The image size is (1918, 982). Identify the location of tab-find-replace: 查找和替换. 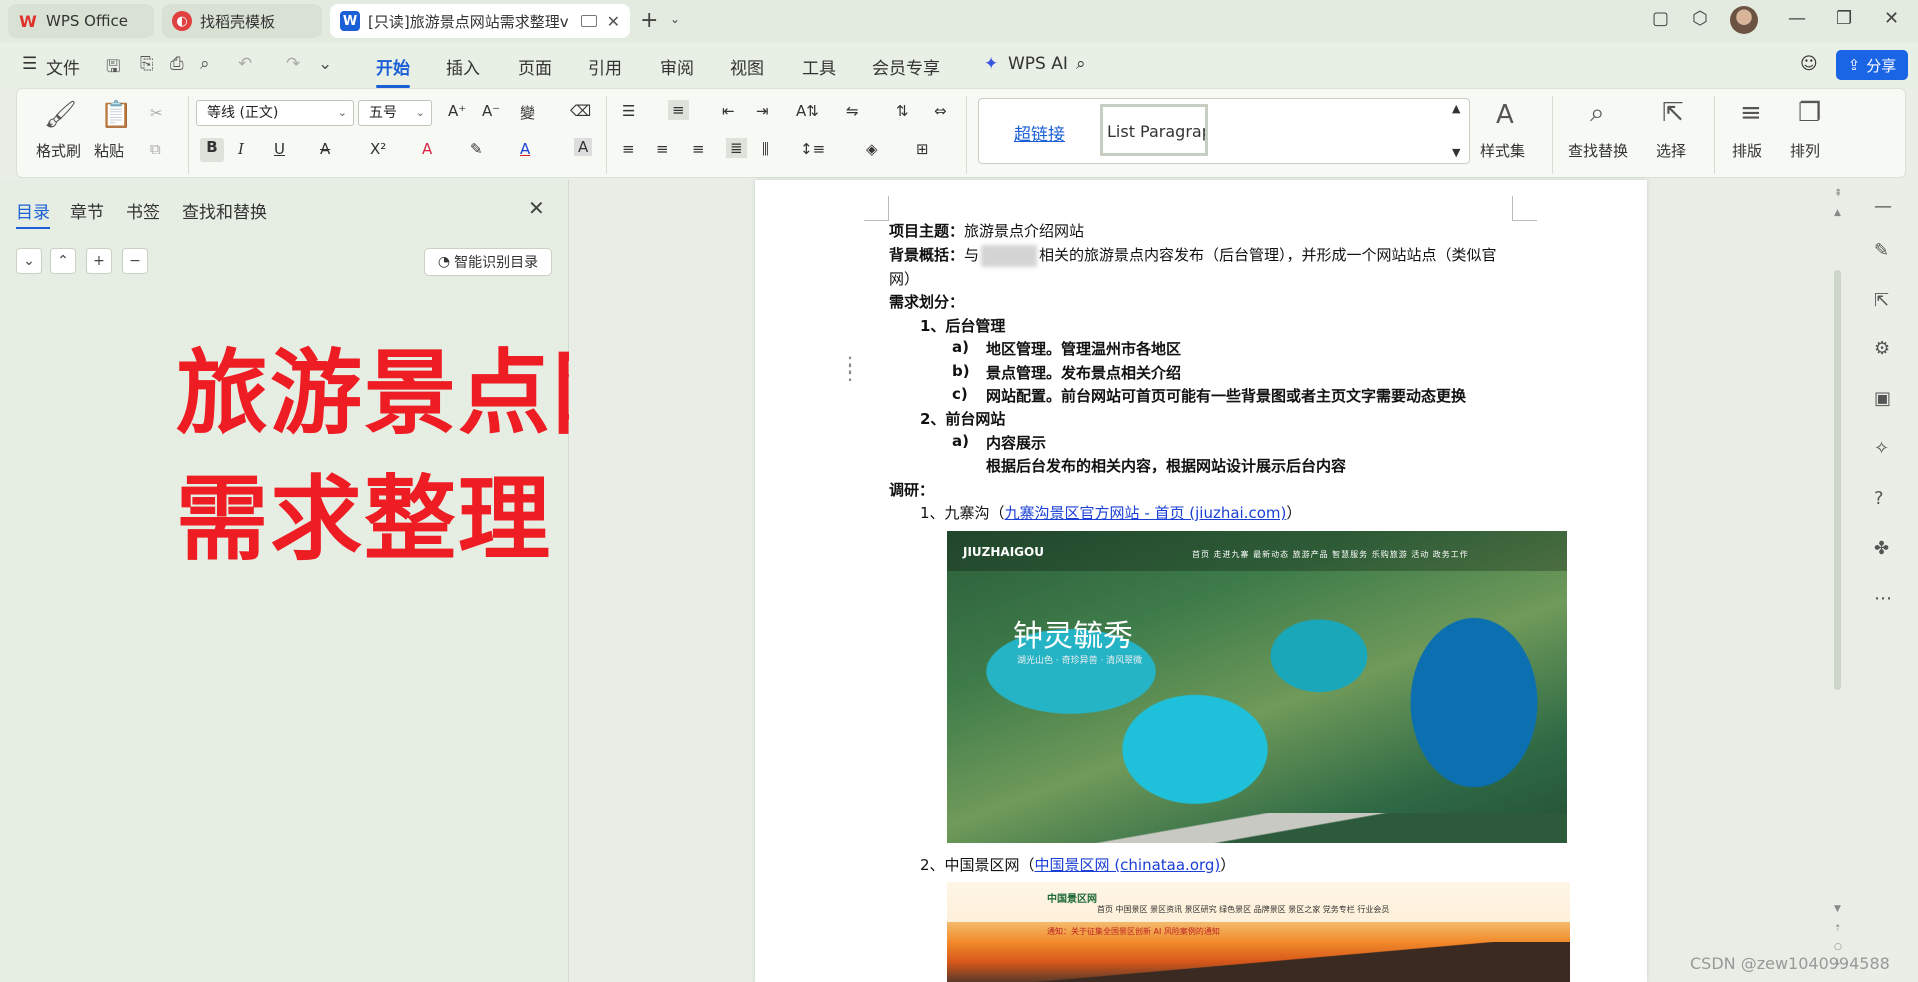
(224, 210).